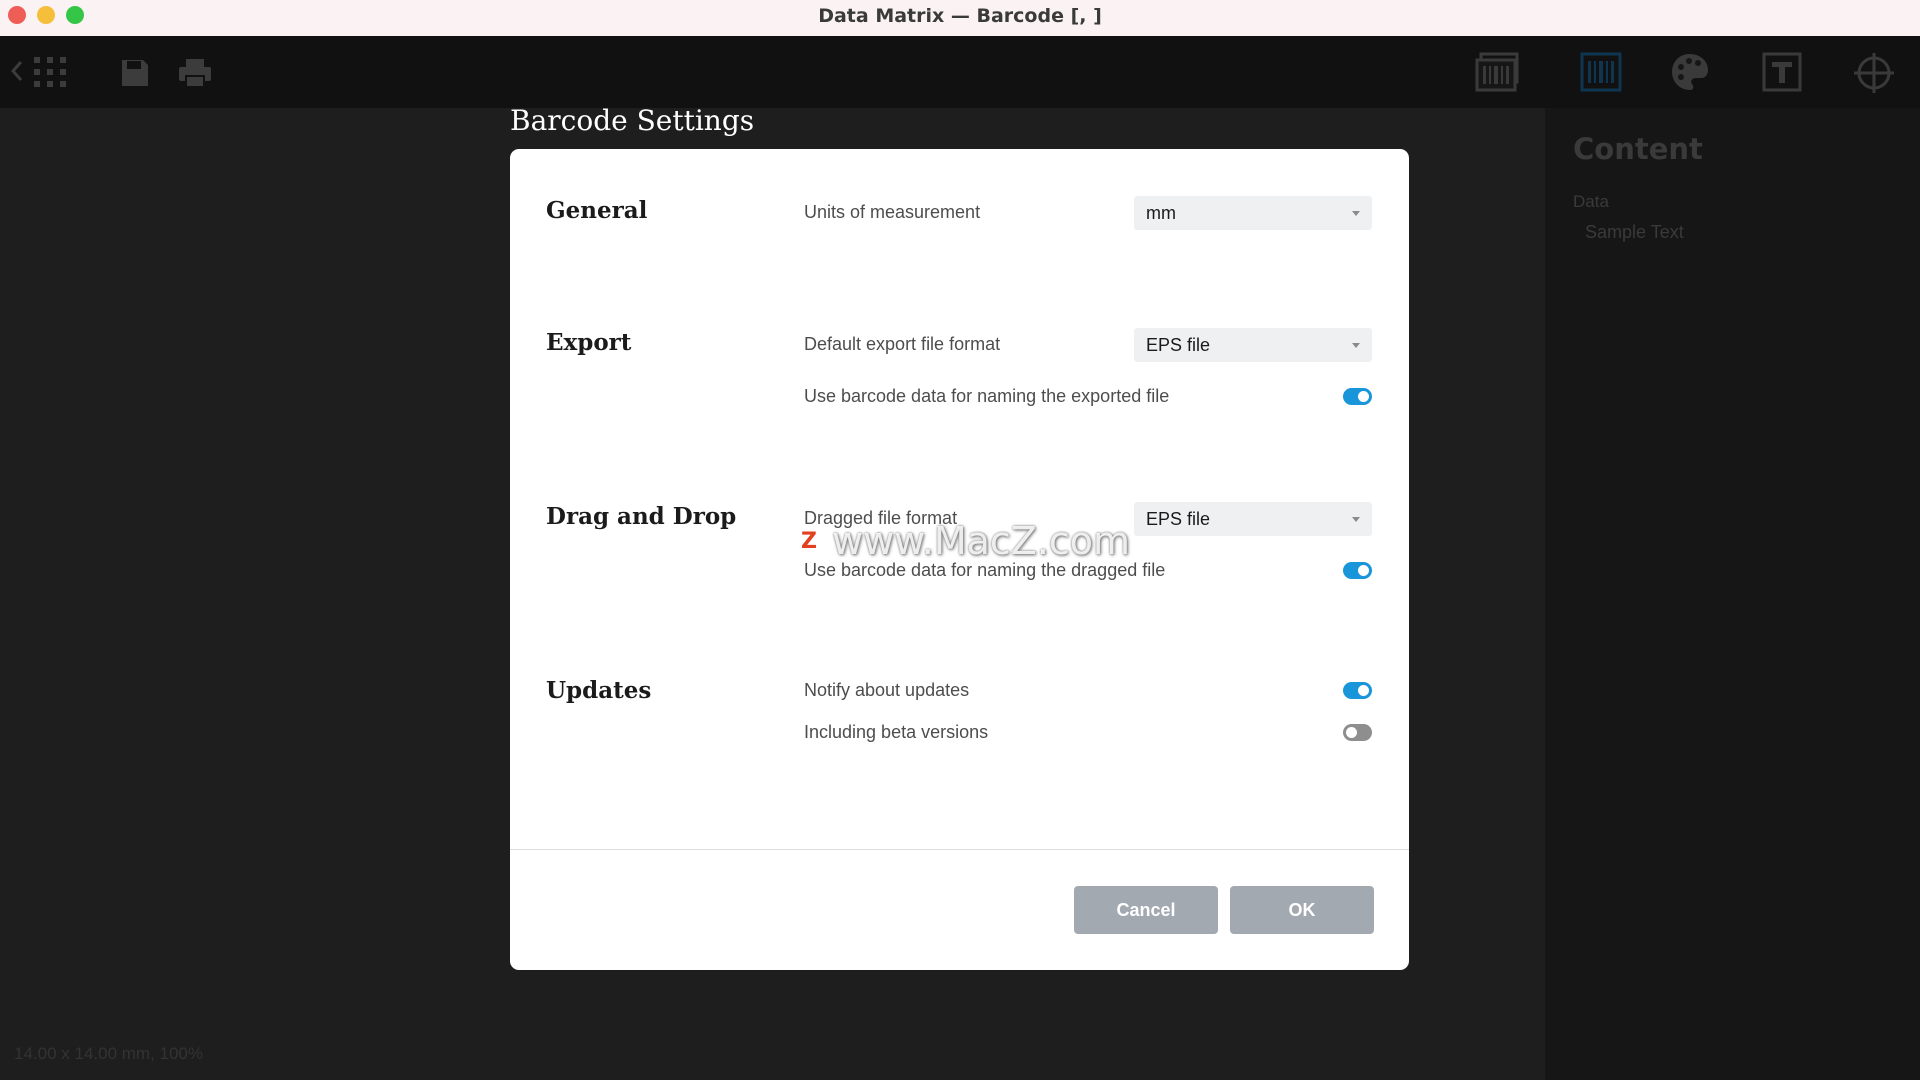  Describe the element at coordinates (809, 541) in the screenshot. I see `watermark-logo: Z` at that location.